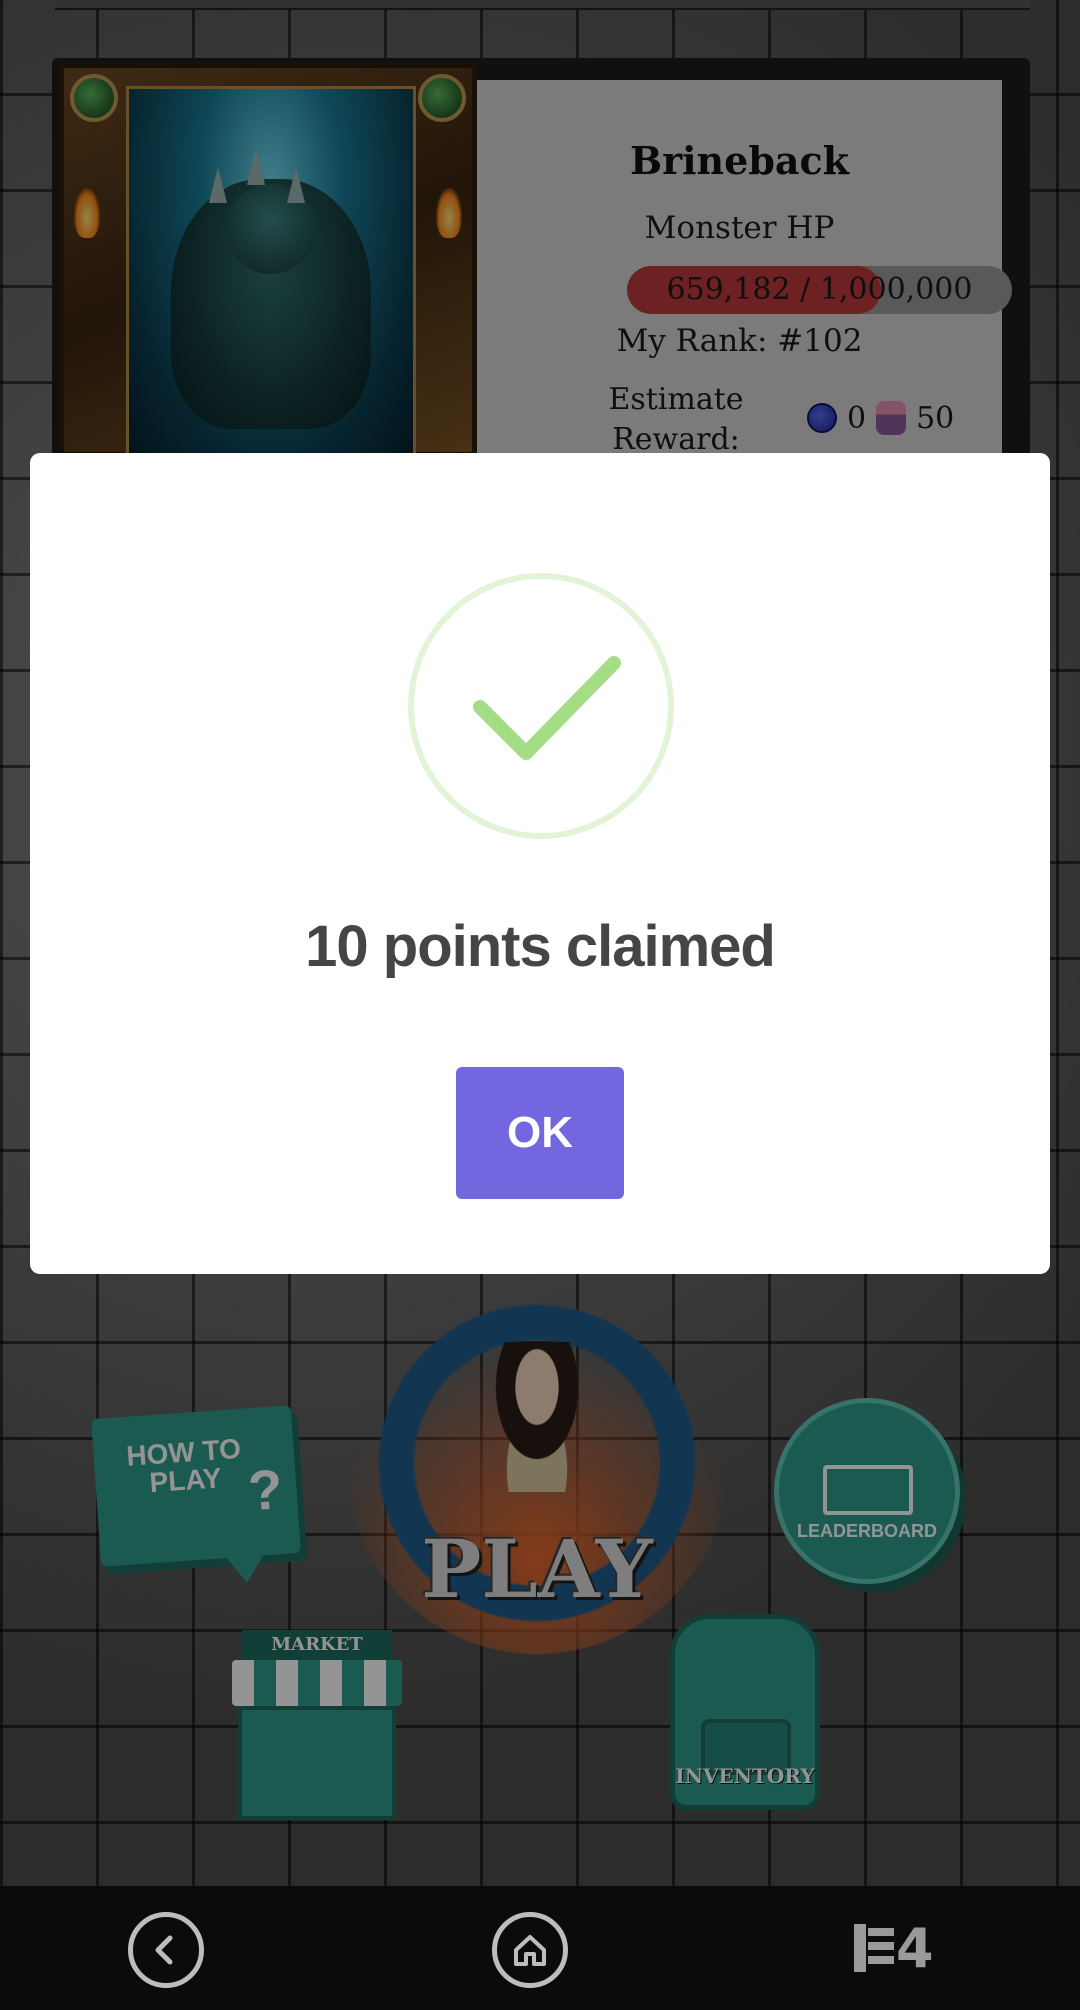 Image resolution: width=1080 pixels, height=2010 pixels. I want to click on dialog-title: 10 points claimed, so click(540, 946).